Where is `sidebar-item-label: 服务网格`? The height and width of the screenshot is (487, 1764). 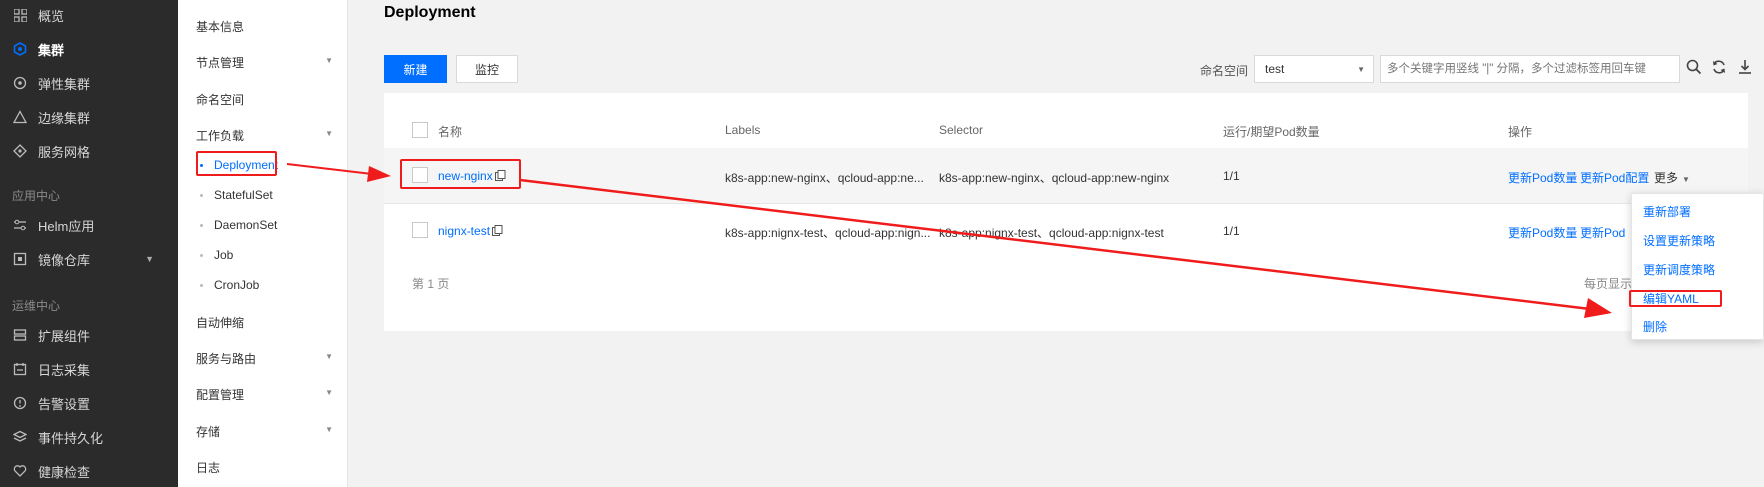
sidebar-item-label: 服务网格 is located at coordinates (64, 152).